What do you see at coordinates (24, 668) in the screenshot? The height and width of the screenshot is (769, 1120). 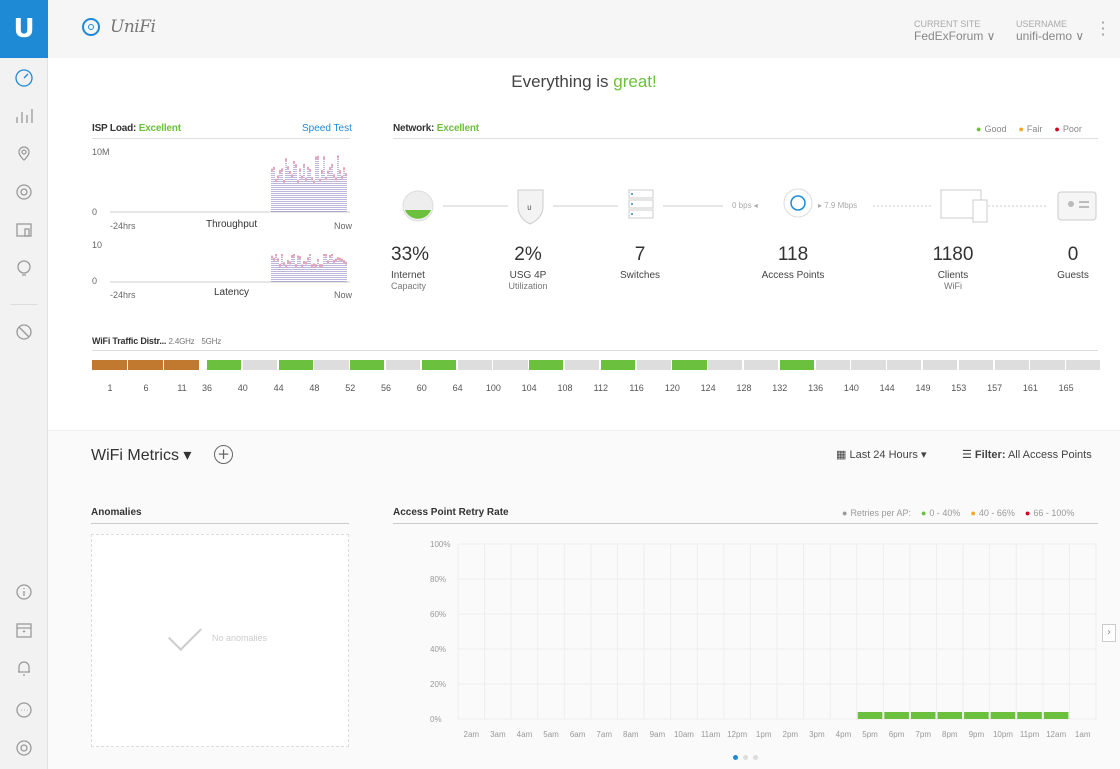 I see `bell-icon` at bounding box center [24, 668].